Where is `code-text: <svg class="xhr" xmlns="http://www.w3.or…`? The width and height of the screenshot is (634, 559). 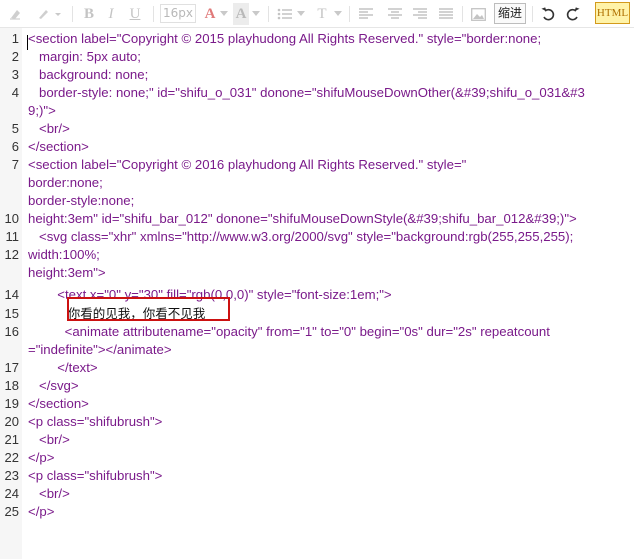 code-text: <svg class="xhr" xmlns="http://www.w3.or… is located at coordinates (301, 236).